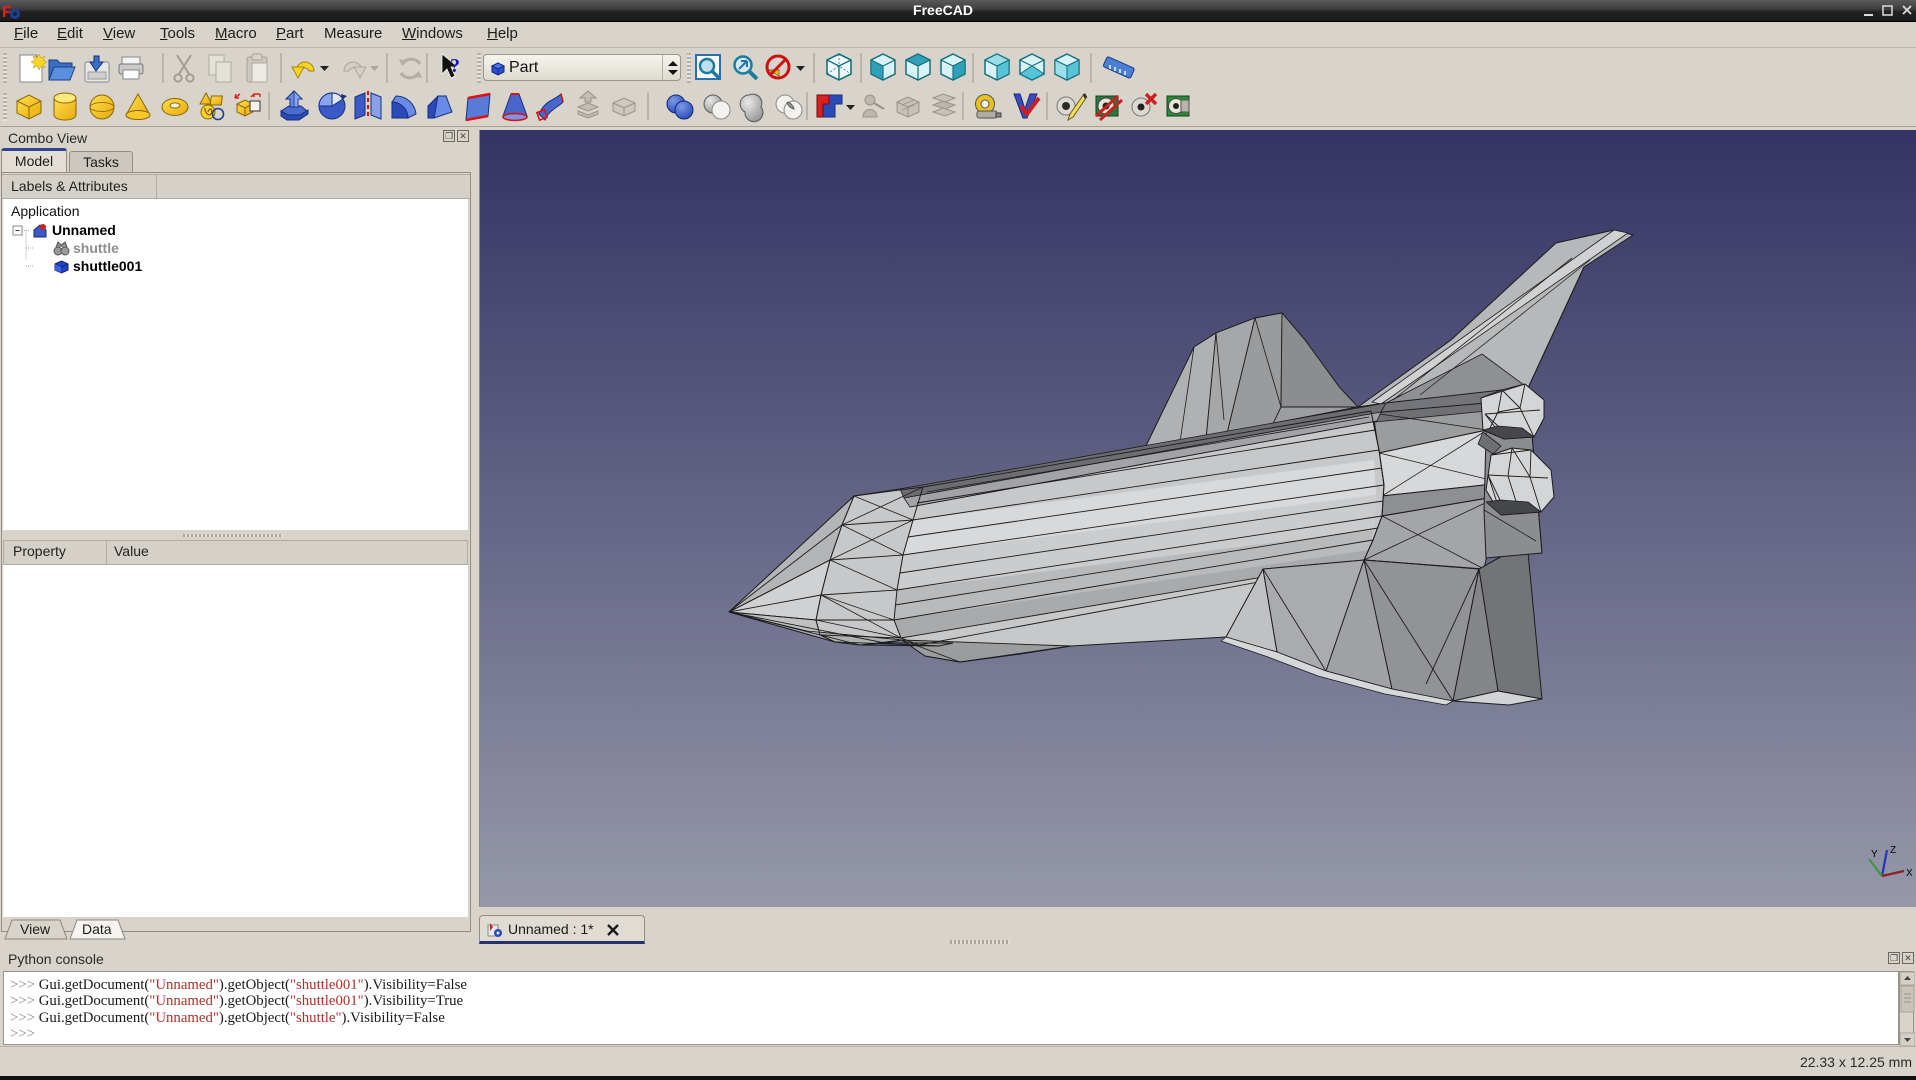  I want to click on svg-text: X, so click(1909, 873).